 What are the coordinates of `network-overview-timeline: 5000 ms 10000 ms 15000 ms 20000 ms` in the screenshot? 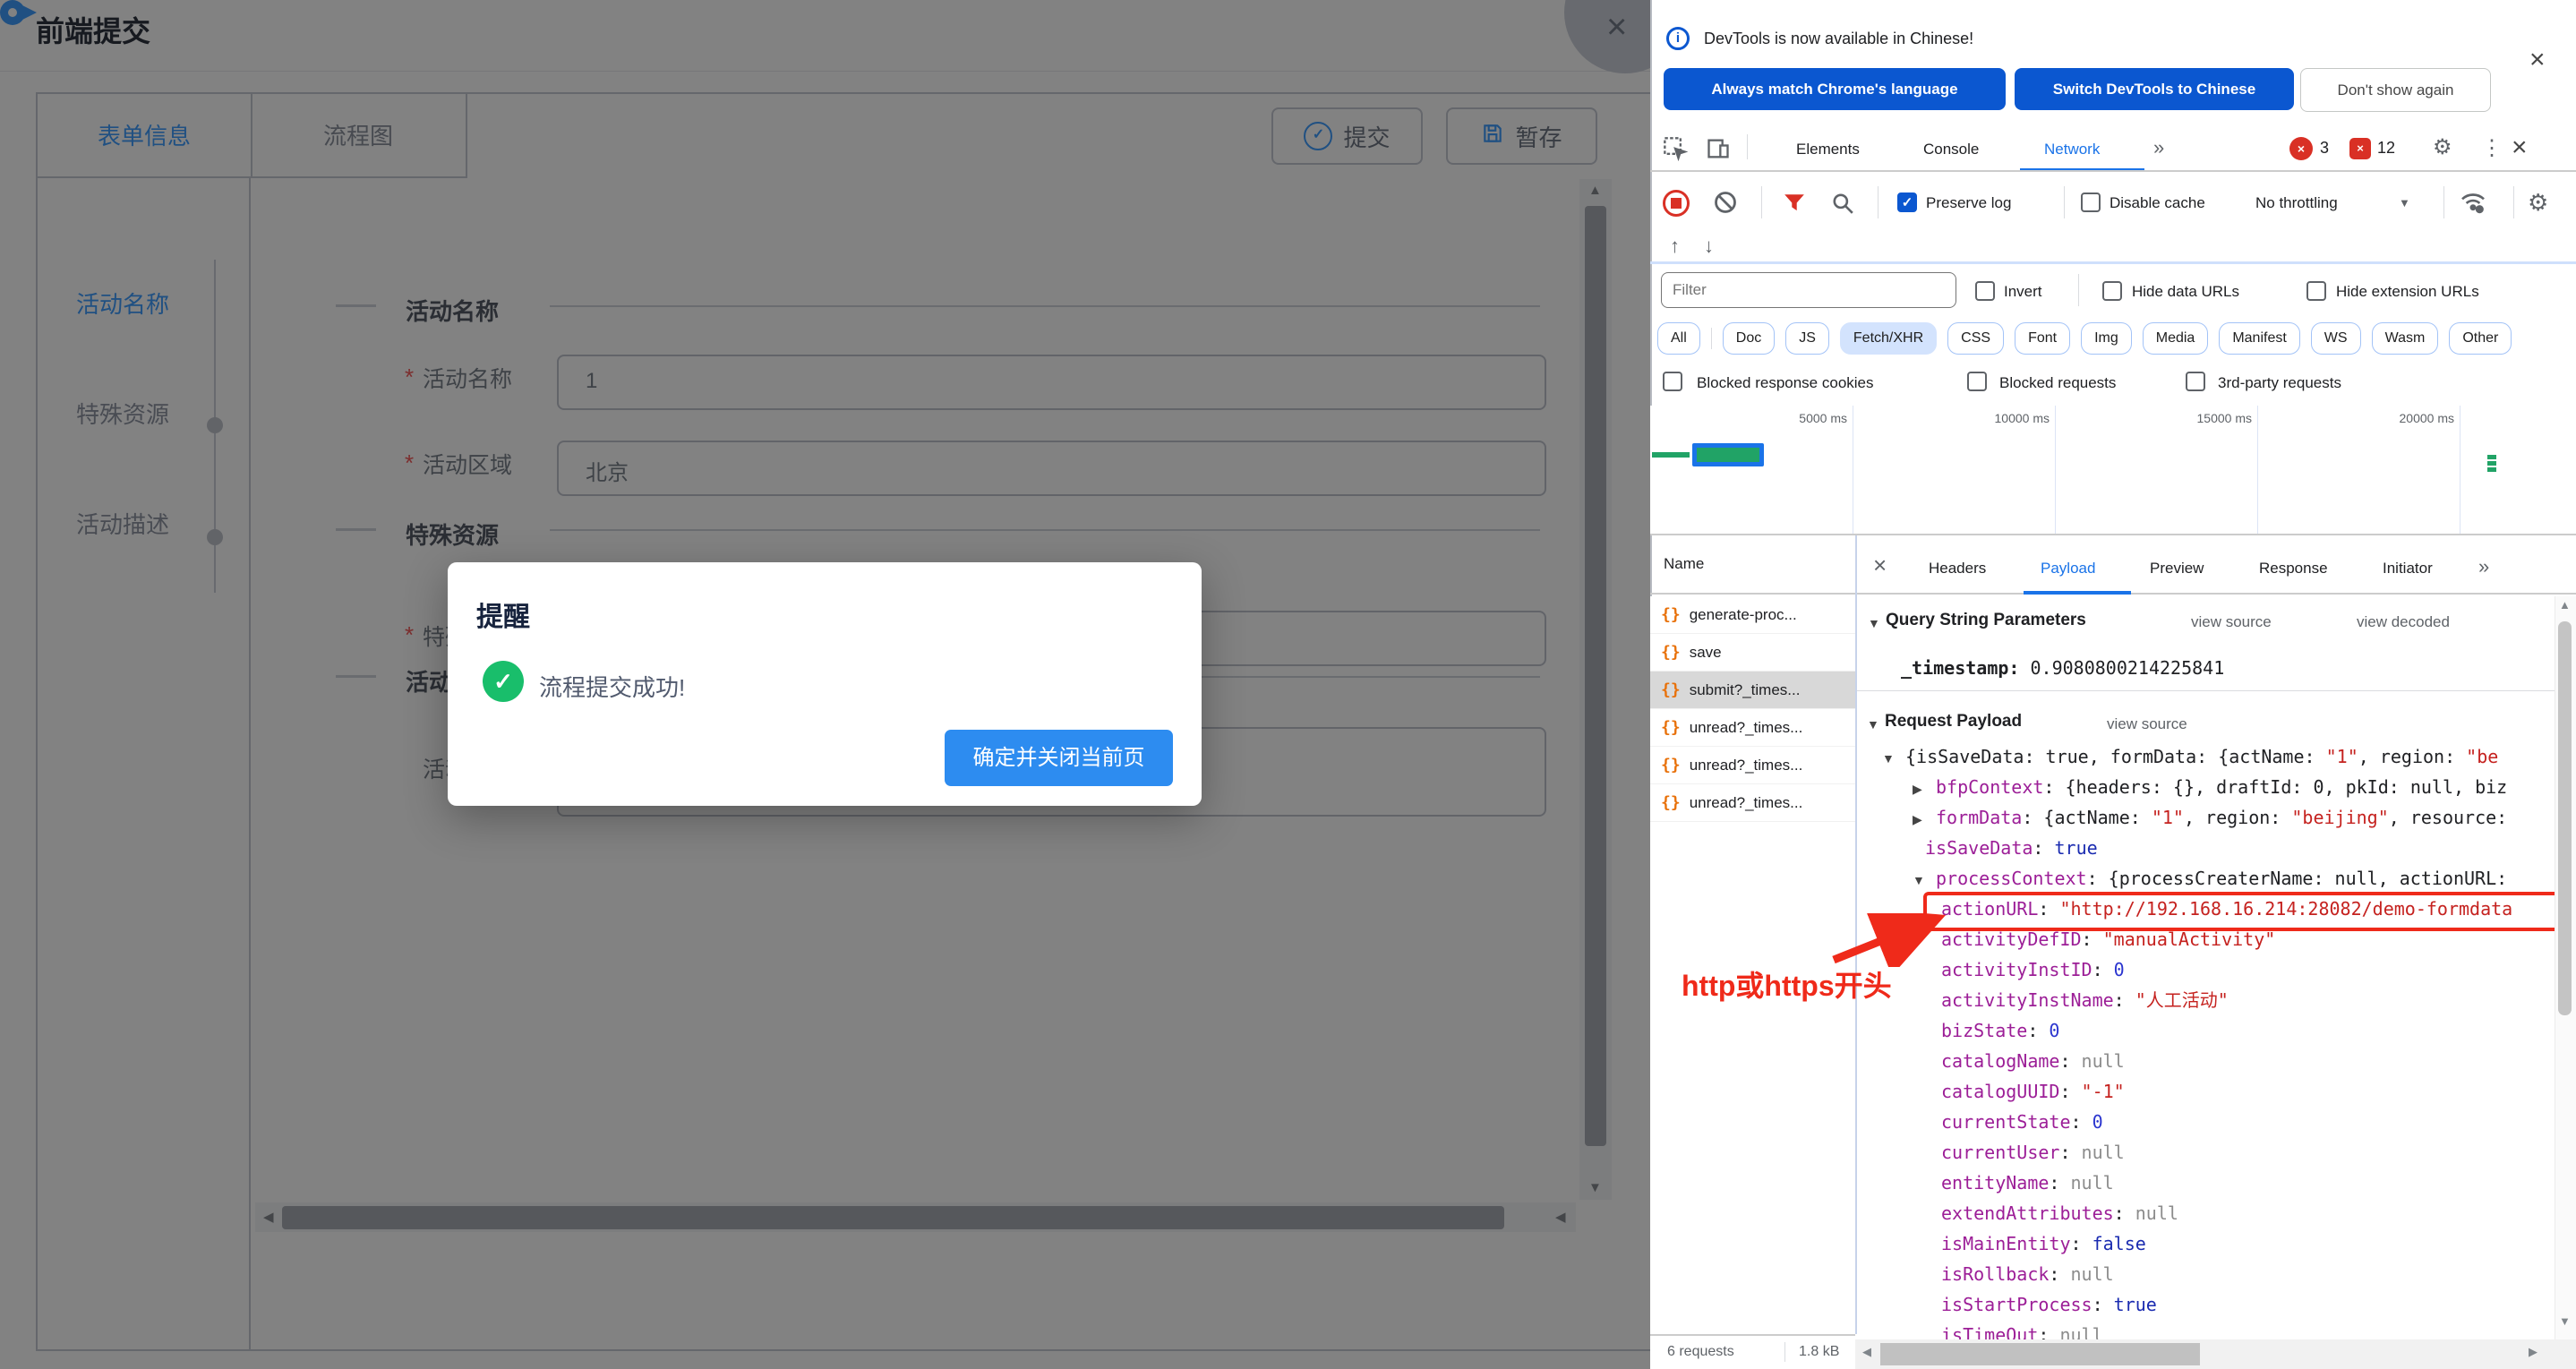 It's located at (2113, 470).